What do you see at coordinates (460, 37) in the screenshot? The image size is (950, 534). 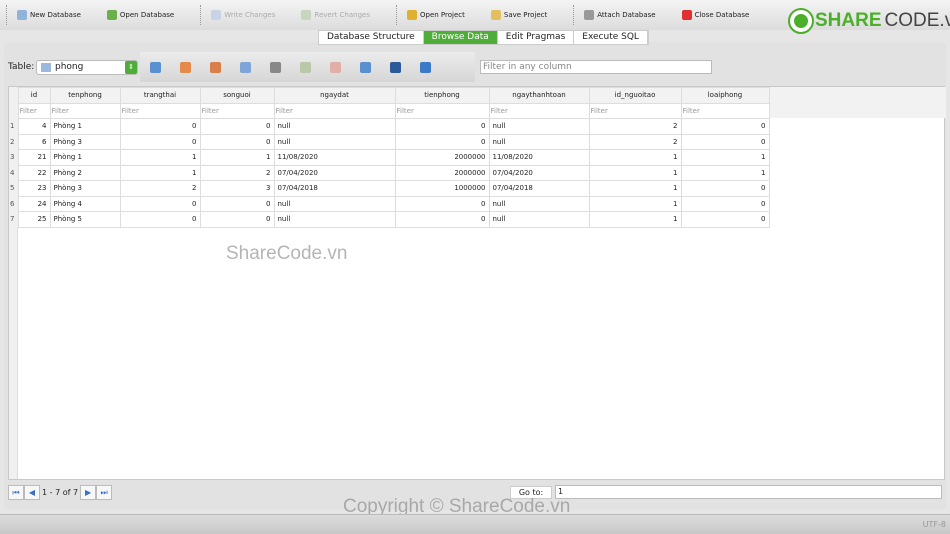 I see `tab-browse-data: Browse Data` at bounding box center [460, 37].